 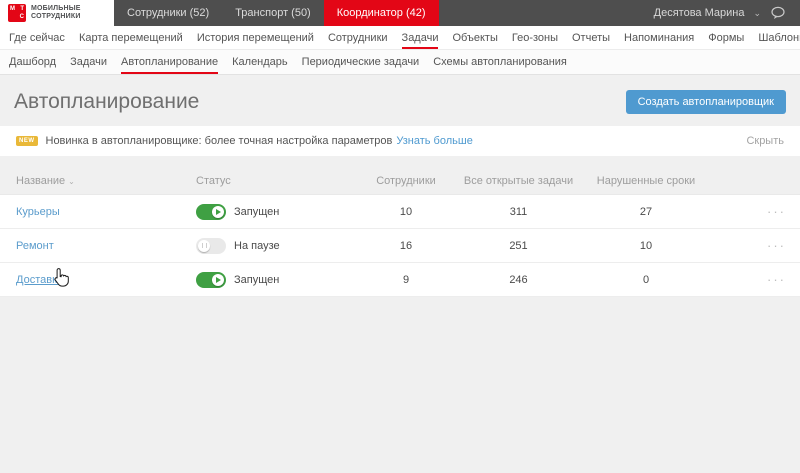 What do you see at coordinates (406, 245) in the screenshot?
I see `employees-count: 16` at bounding box center [406, 245].